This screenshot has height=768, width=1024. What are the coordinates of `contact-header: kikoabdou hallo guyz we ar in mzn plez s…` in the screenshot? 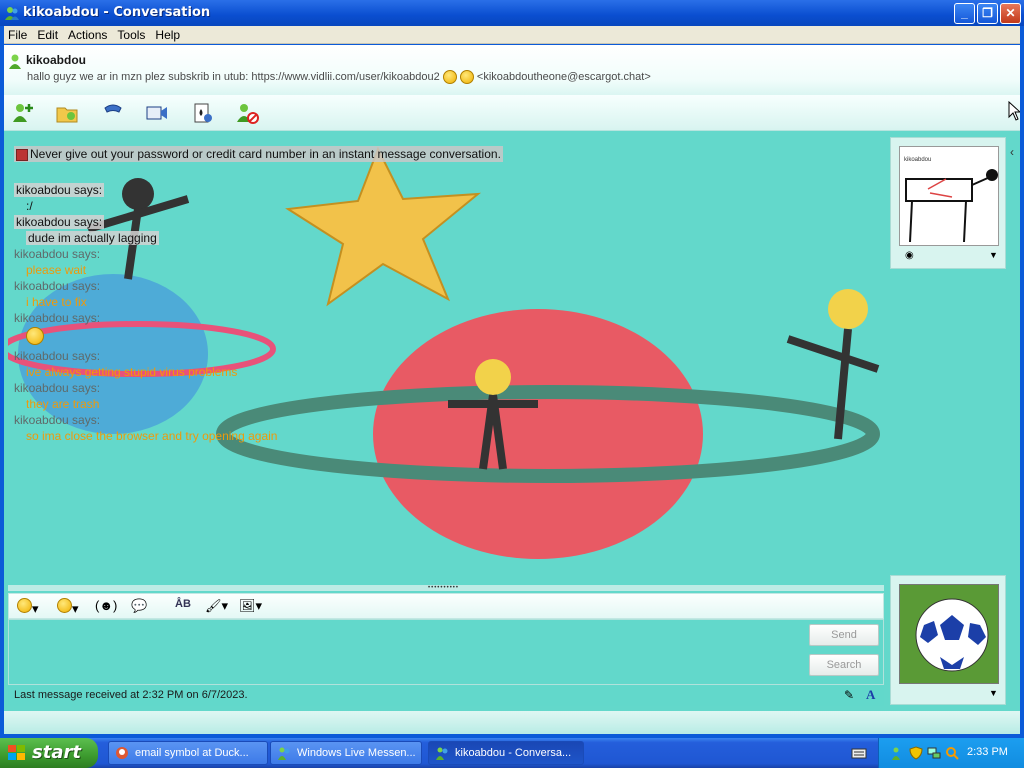 It's located at (512, 70).